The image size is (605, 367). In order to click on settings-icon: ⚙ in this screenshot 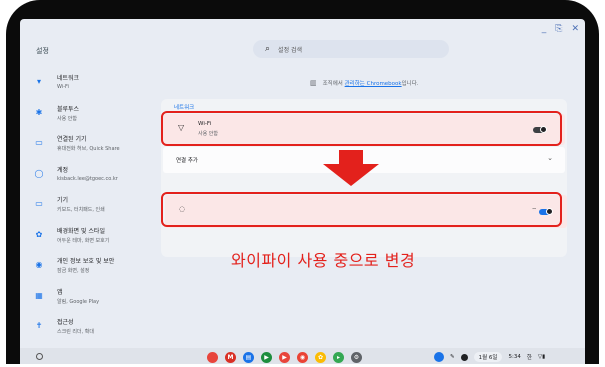, I will do `click(356, 357)`.